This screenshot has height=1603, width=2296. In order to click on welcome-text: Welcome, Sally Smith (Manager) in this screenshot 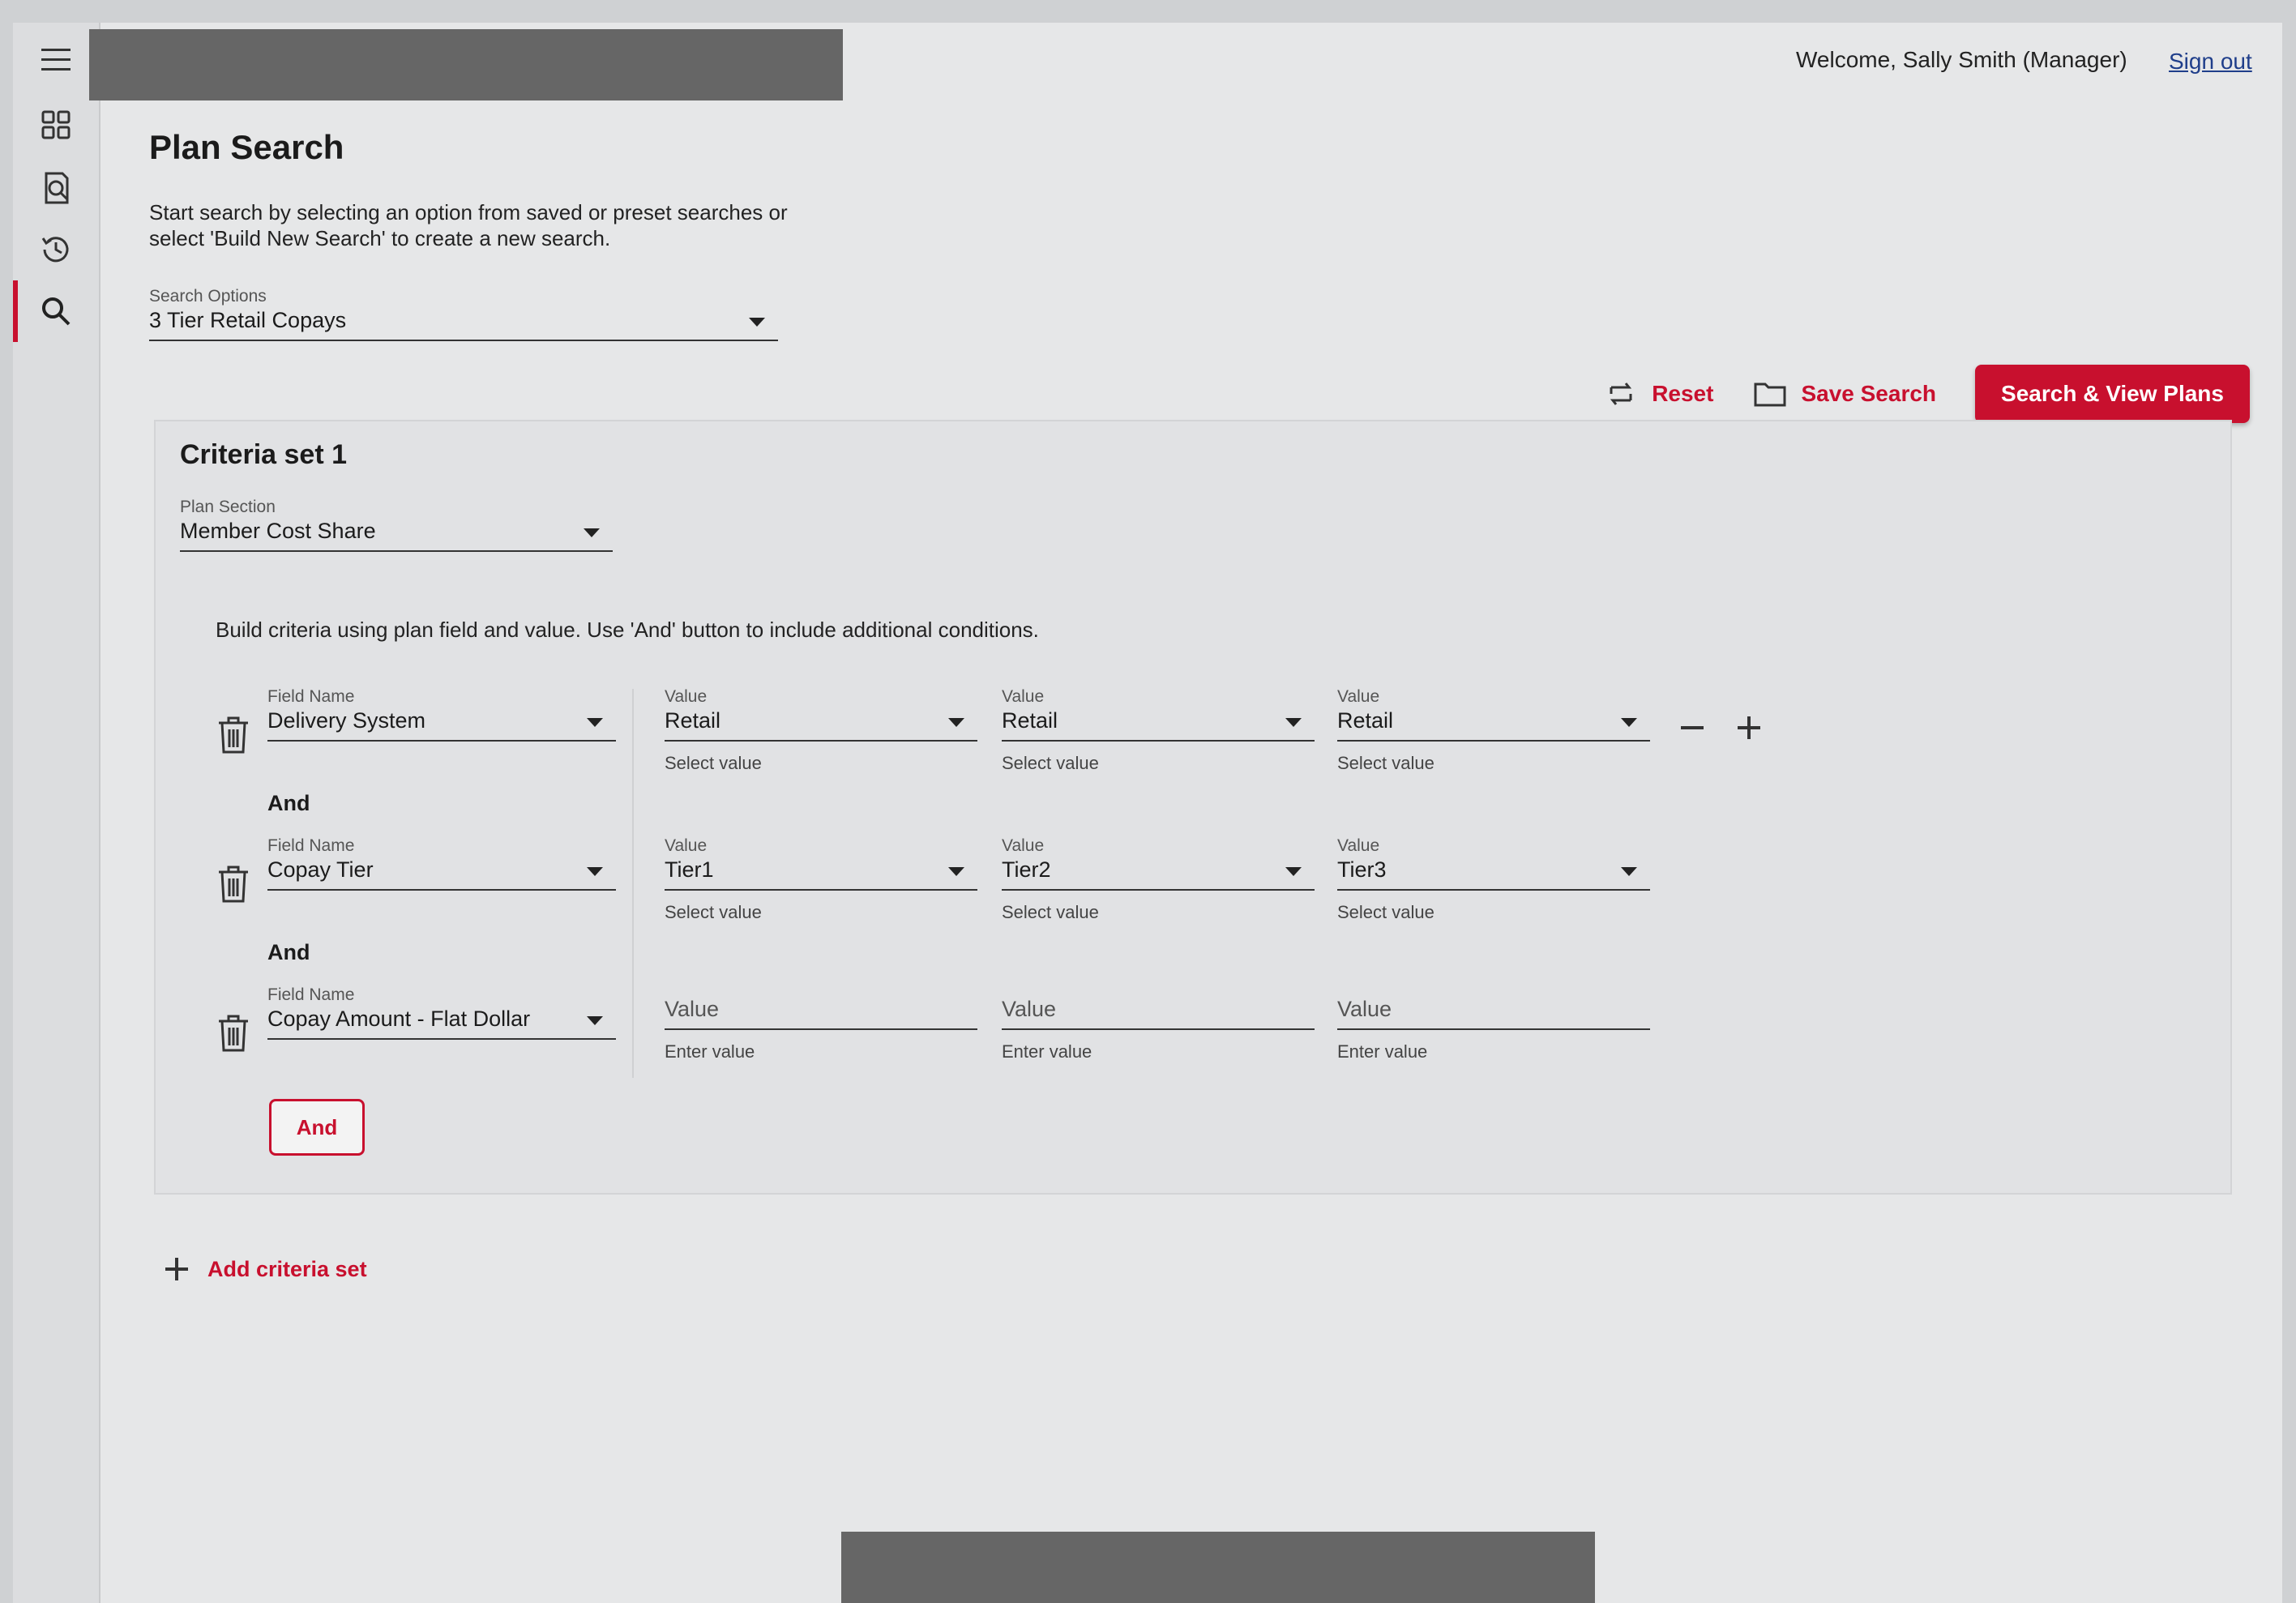, I will do `click(1961, 59)`.